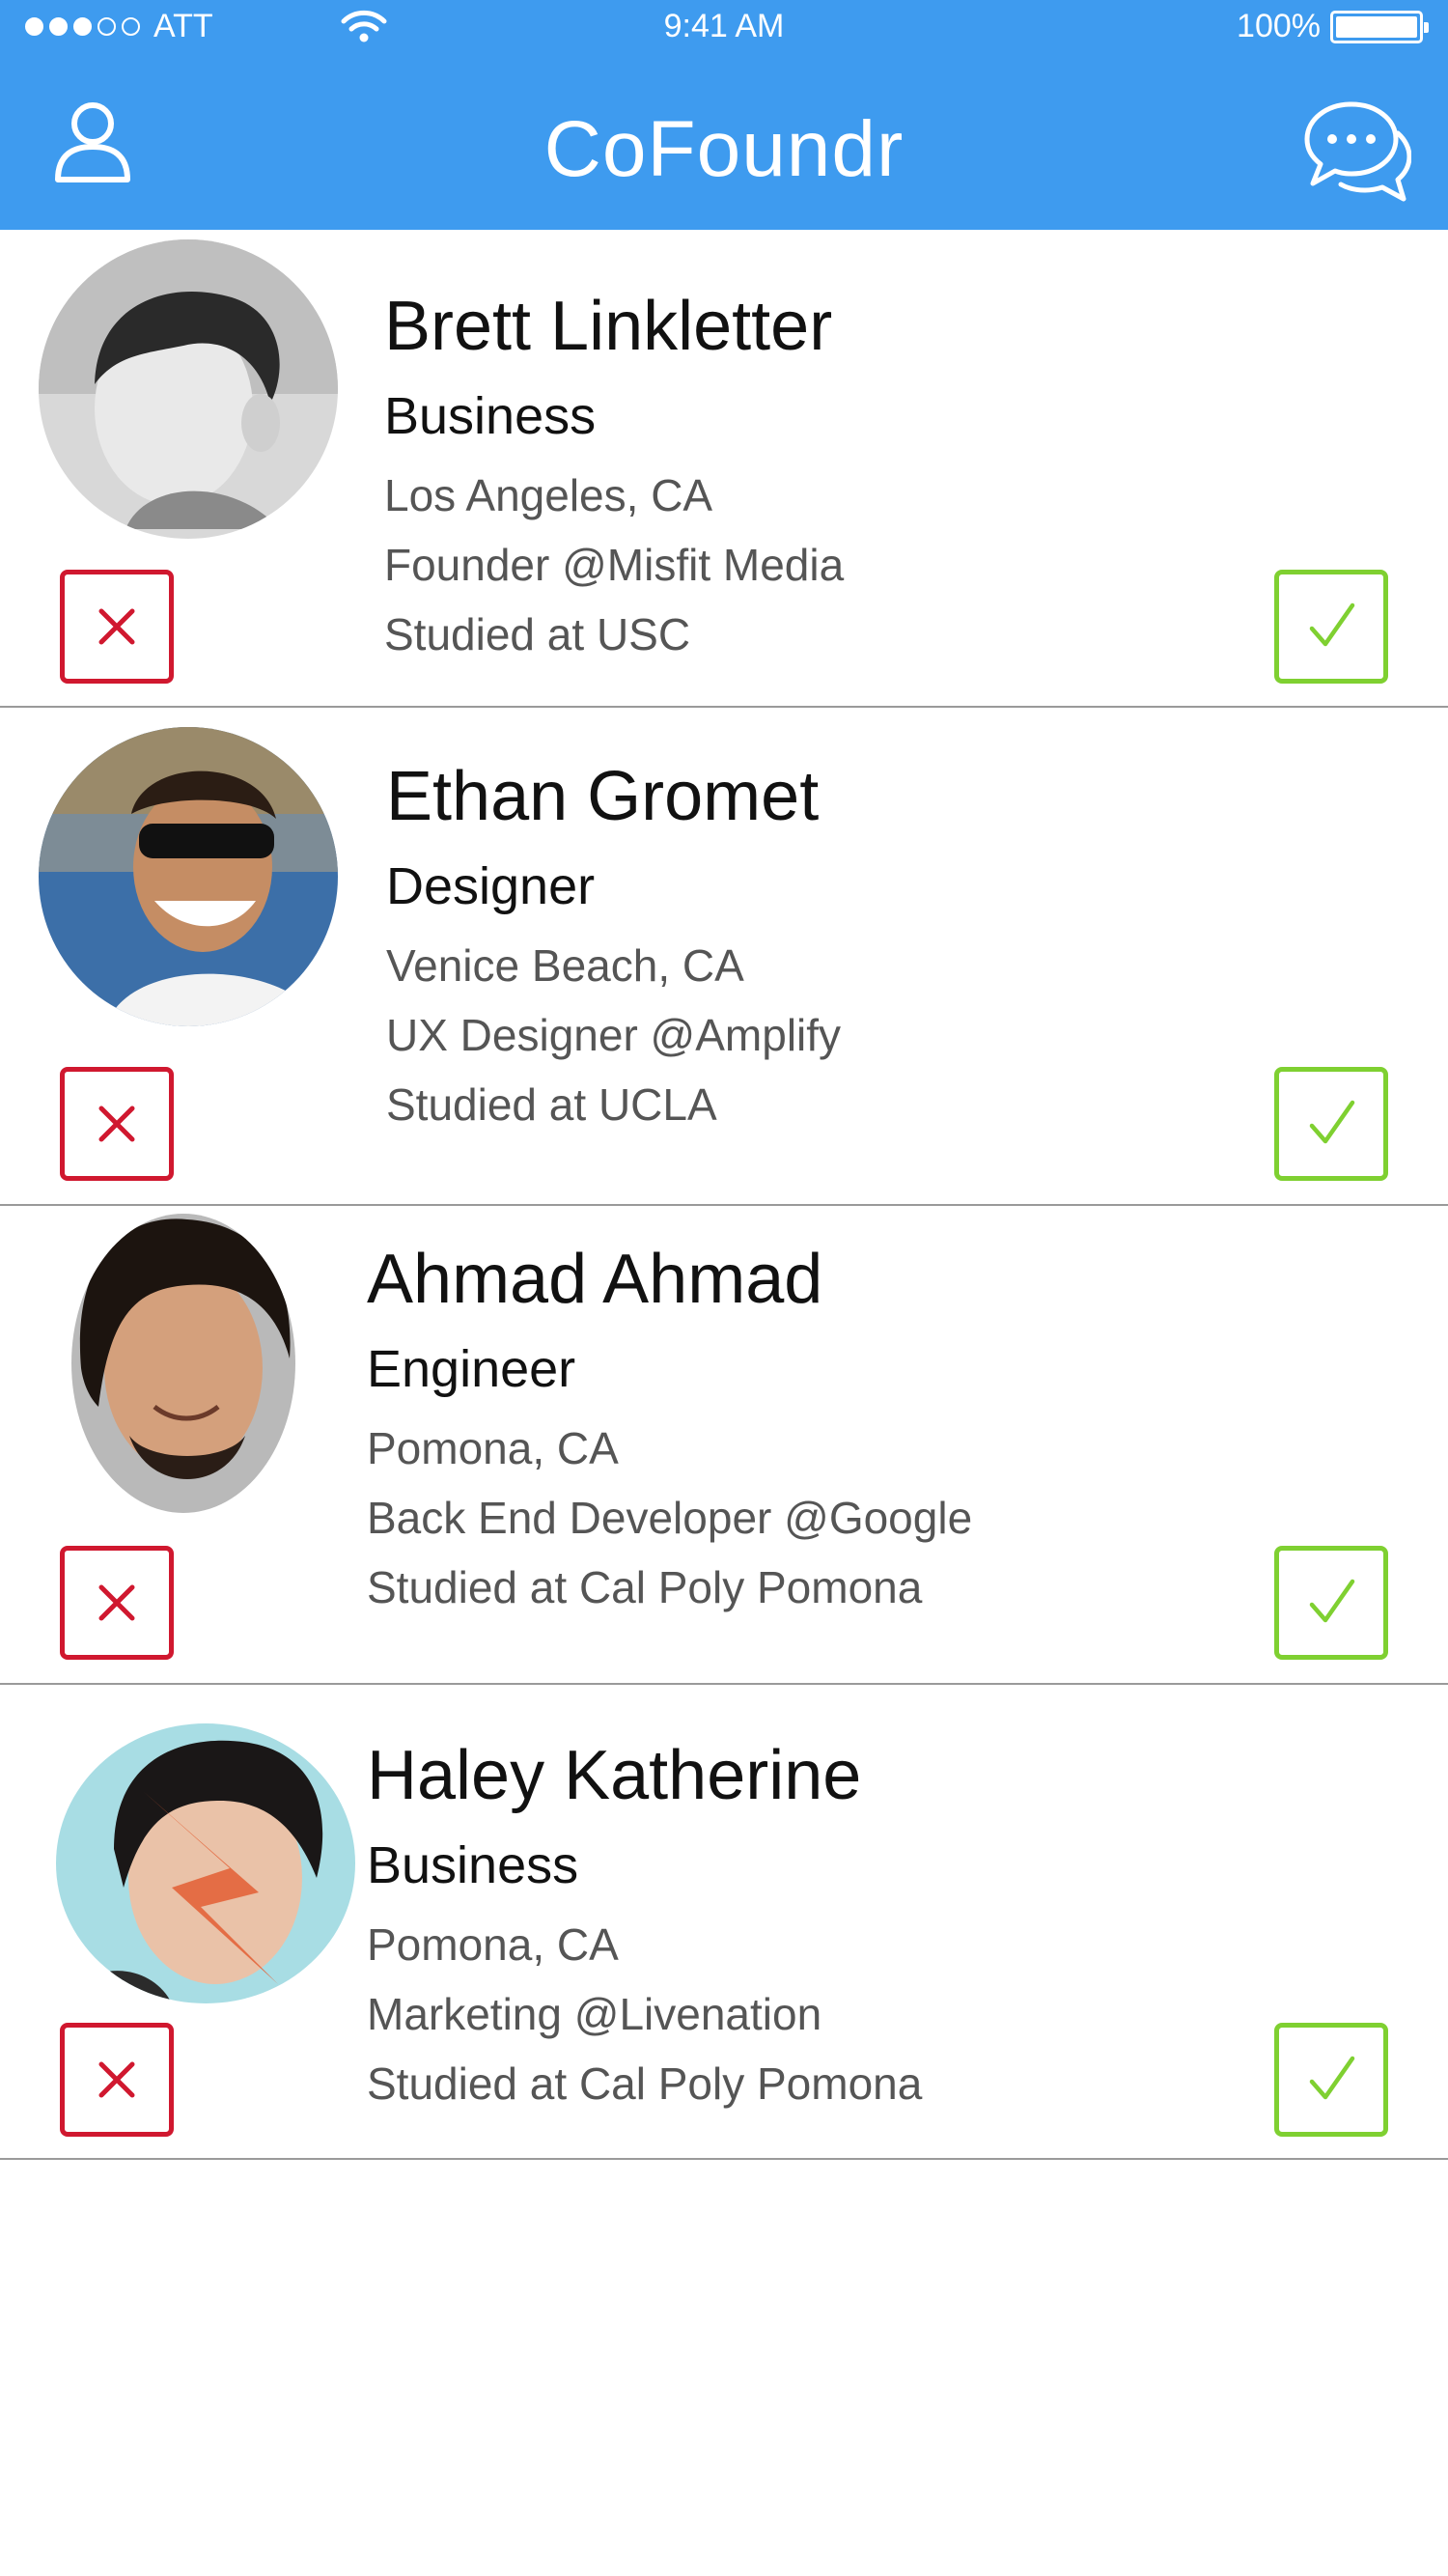 The width and height of the screenshot is (1448, 2576). I want to click on nav-bar: CoFoundr, so click(724, 143).